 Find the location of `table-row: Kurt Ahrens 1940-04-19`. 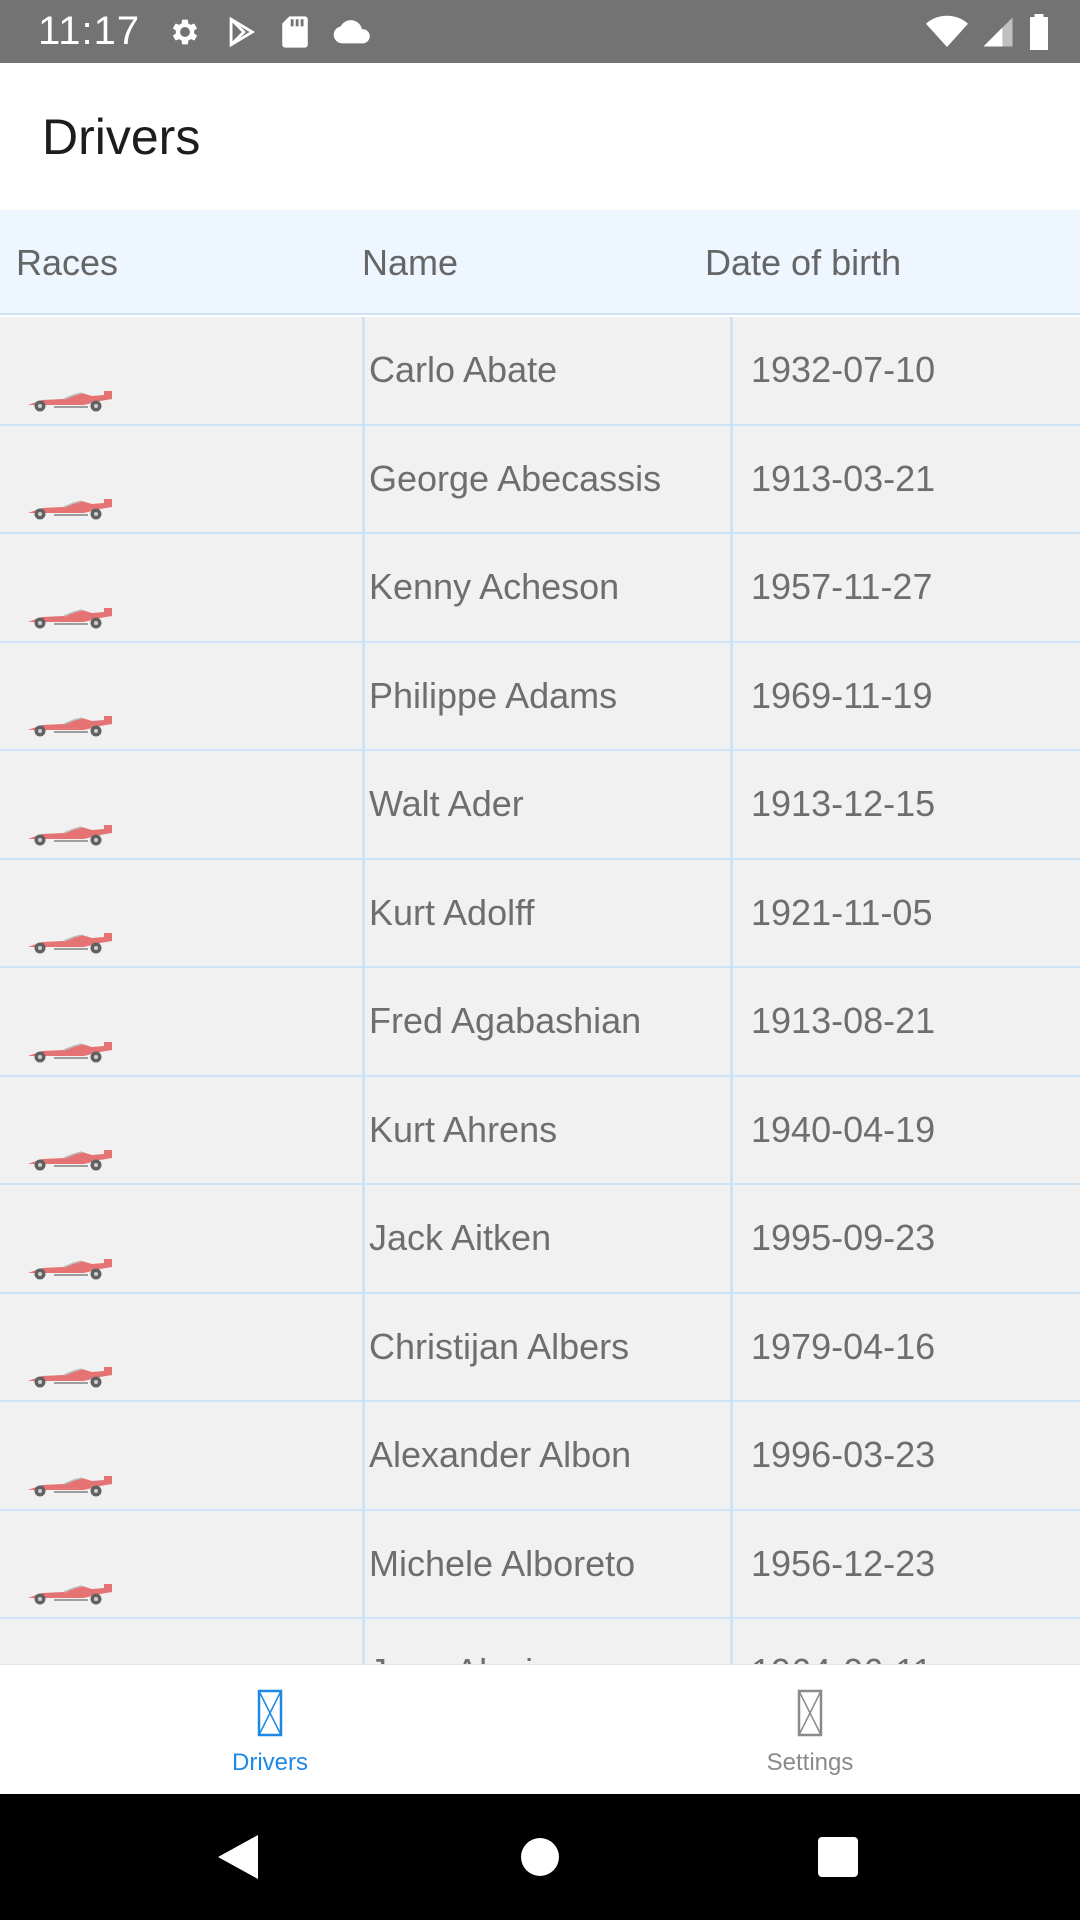

table-row: Kurt Ahrens 1940-04-19 is located at coordinates (540, 1130).